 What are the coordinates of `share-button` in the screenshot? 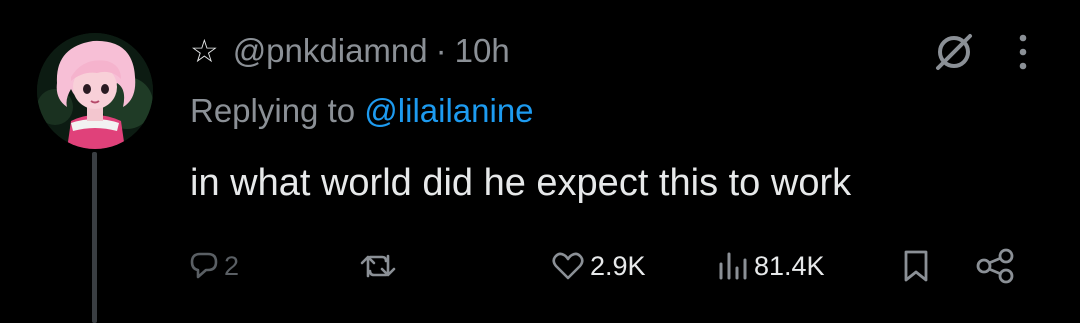 It's located at (996, 266).